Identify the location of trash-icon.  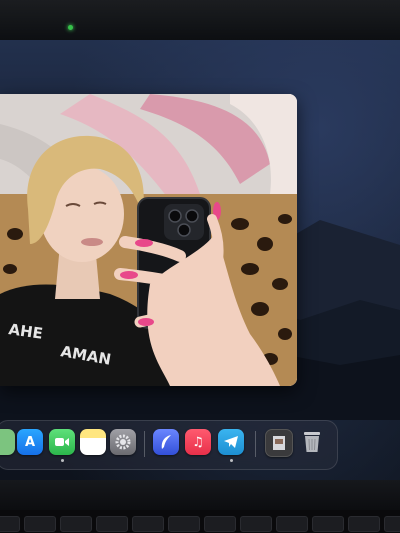
(312, 442).